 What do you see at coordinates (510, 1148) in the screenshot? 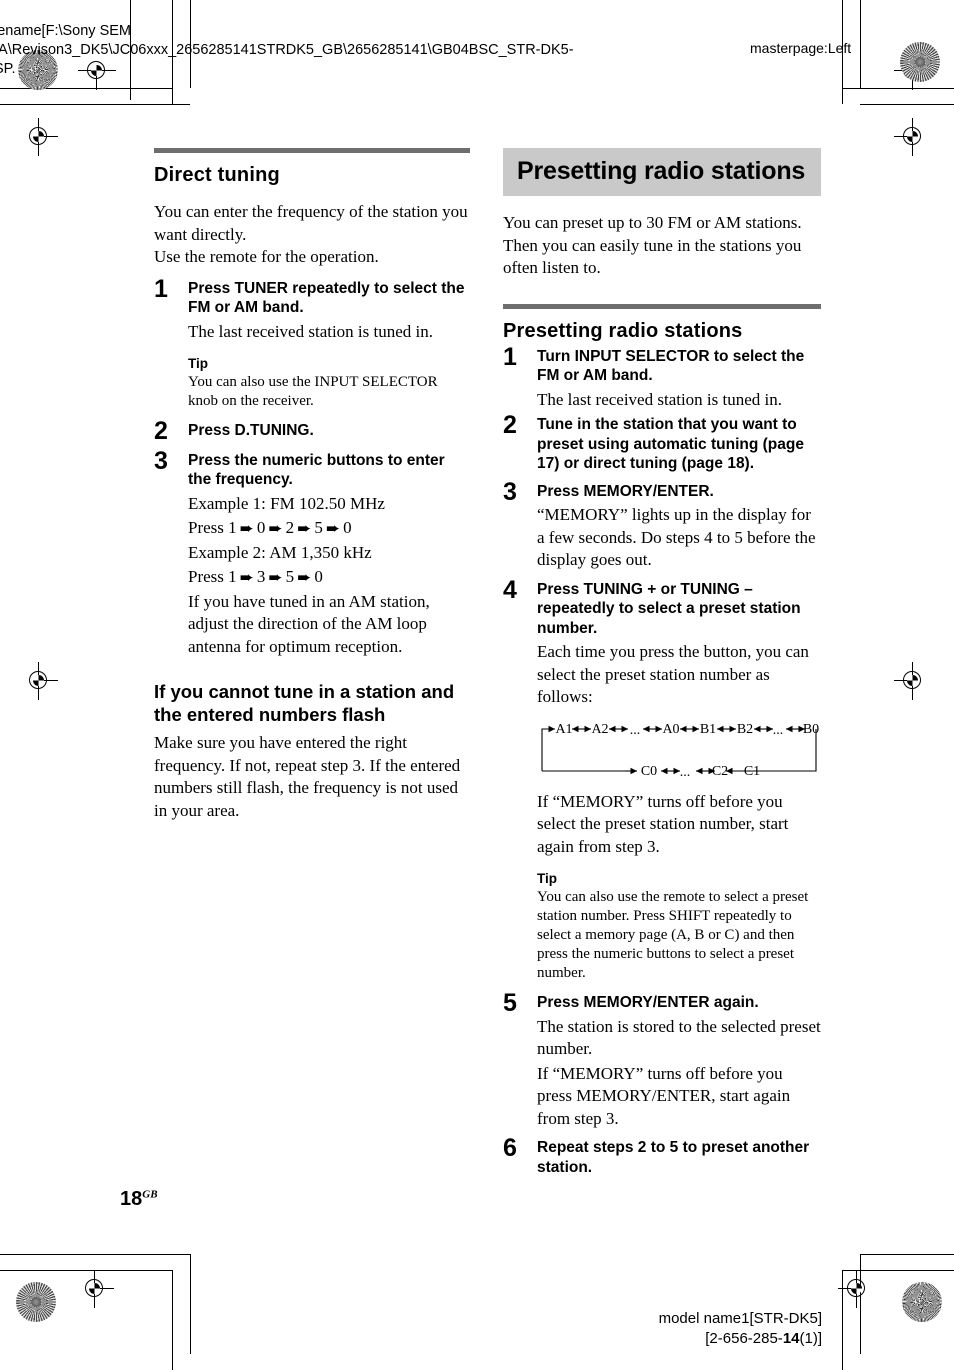
I see `step-number: 6` at bounding box center [510, 1148].